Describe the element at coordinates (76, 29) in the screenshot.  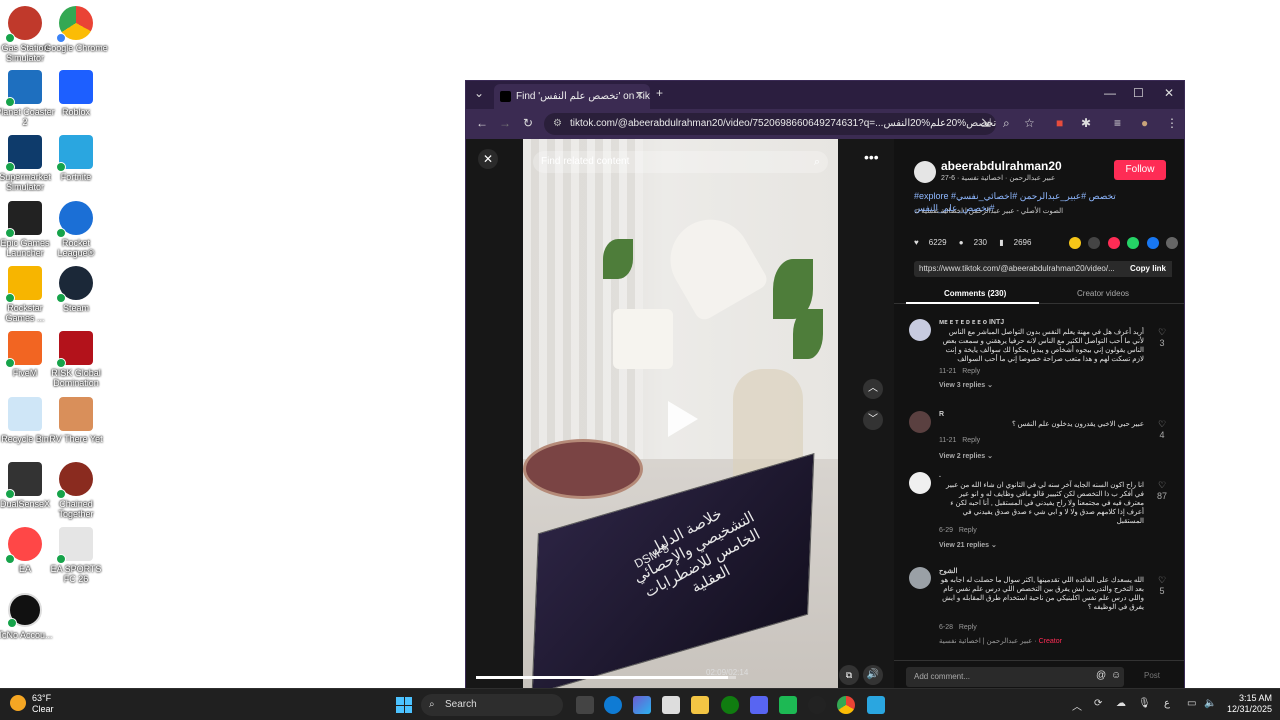
I see `desktop-icon-chrome: Google Chrome` at that location.